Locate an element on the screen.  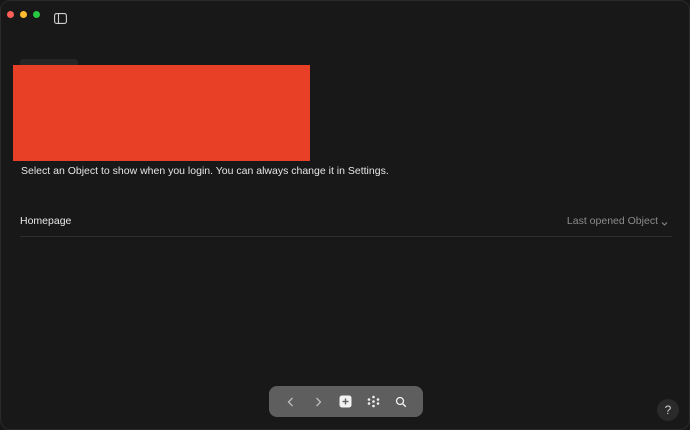
window-controls is located at coordinates (23, 14).